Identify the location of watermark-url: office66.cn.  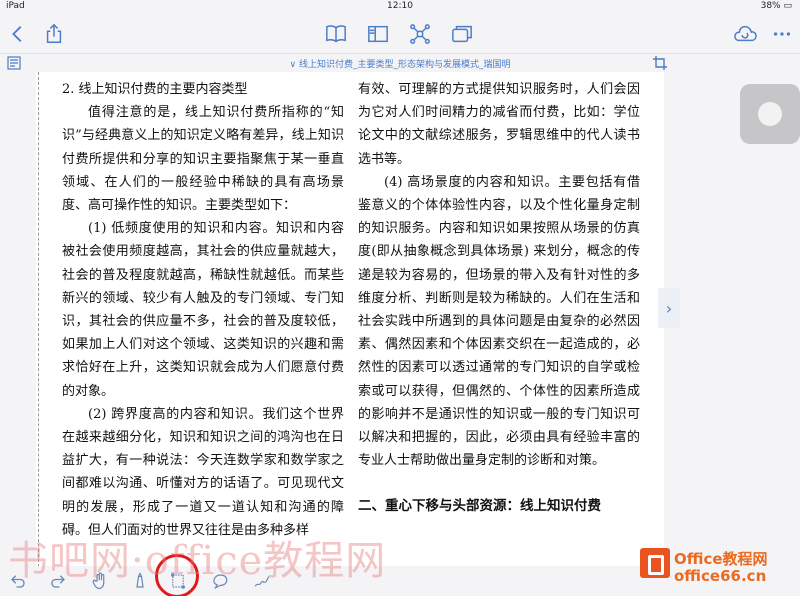
(720, 576).